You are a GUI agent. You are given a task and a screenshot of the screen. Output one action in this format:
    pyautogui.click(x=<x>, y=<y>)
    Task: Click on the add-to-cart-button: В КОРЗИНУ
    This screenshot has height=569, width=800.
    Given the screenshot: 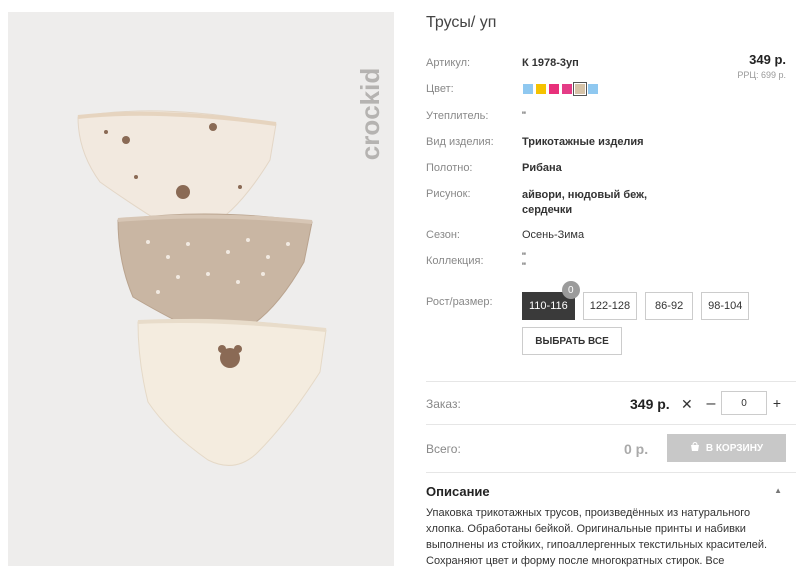 What is the action you would take?
    pyautogui.click(x=726, y=448)
    